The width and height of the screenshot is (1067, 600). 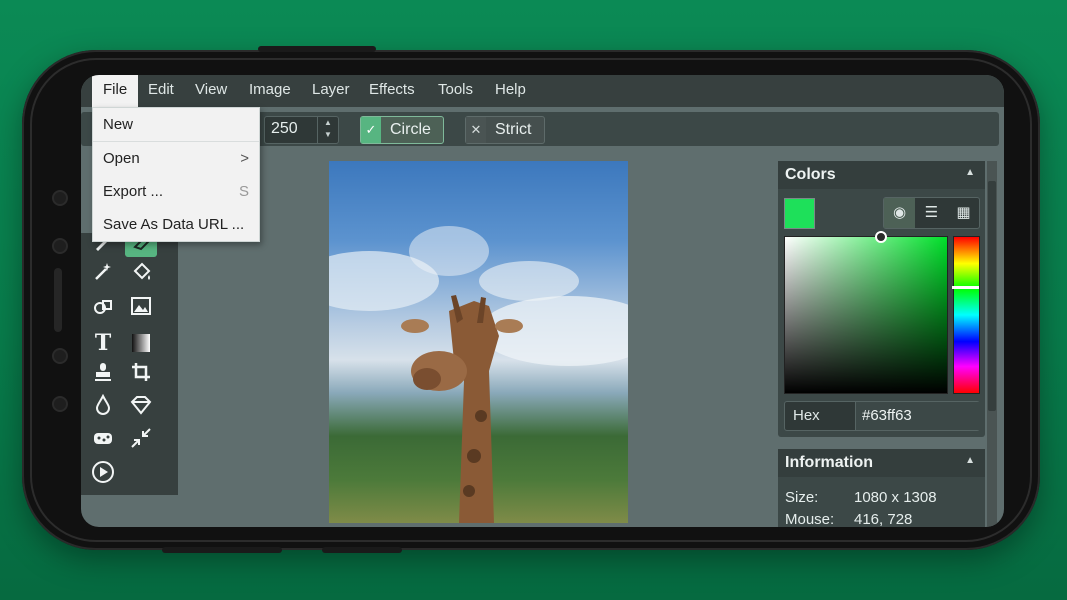 I want to click on menu-item-export: Export ... S, so click(x=176, y=191).